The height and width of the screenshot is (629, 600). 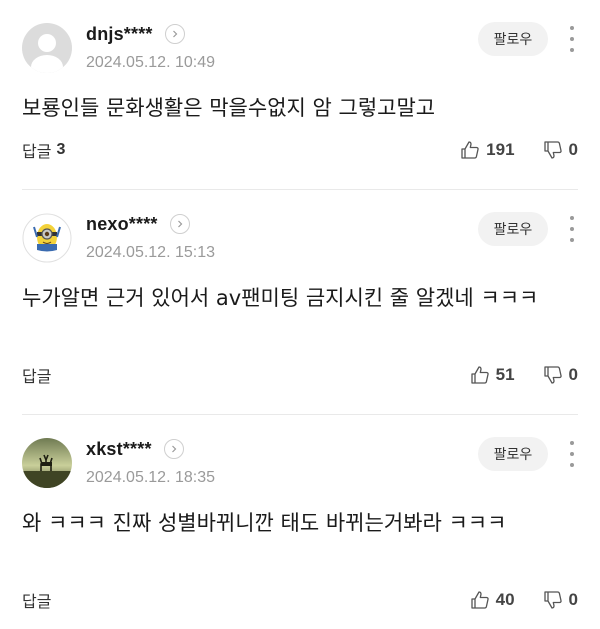 I want to click on deer-landscape-icon, so click(x=47, y=463).